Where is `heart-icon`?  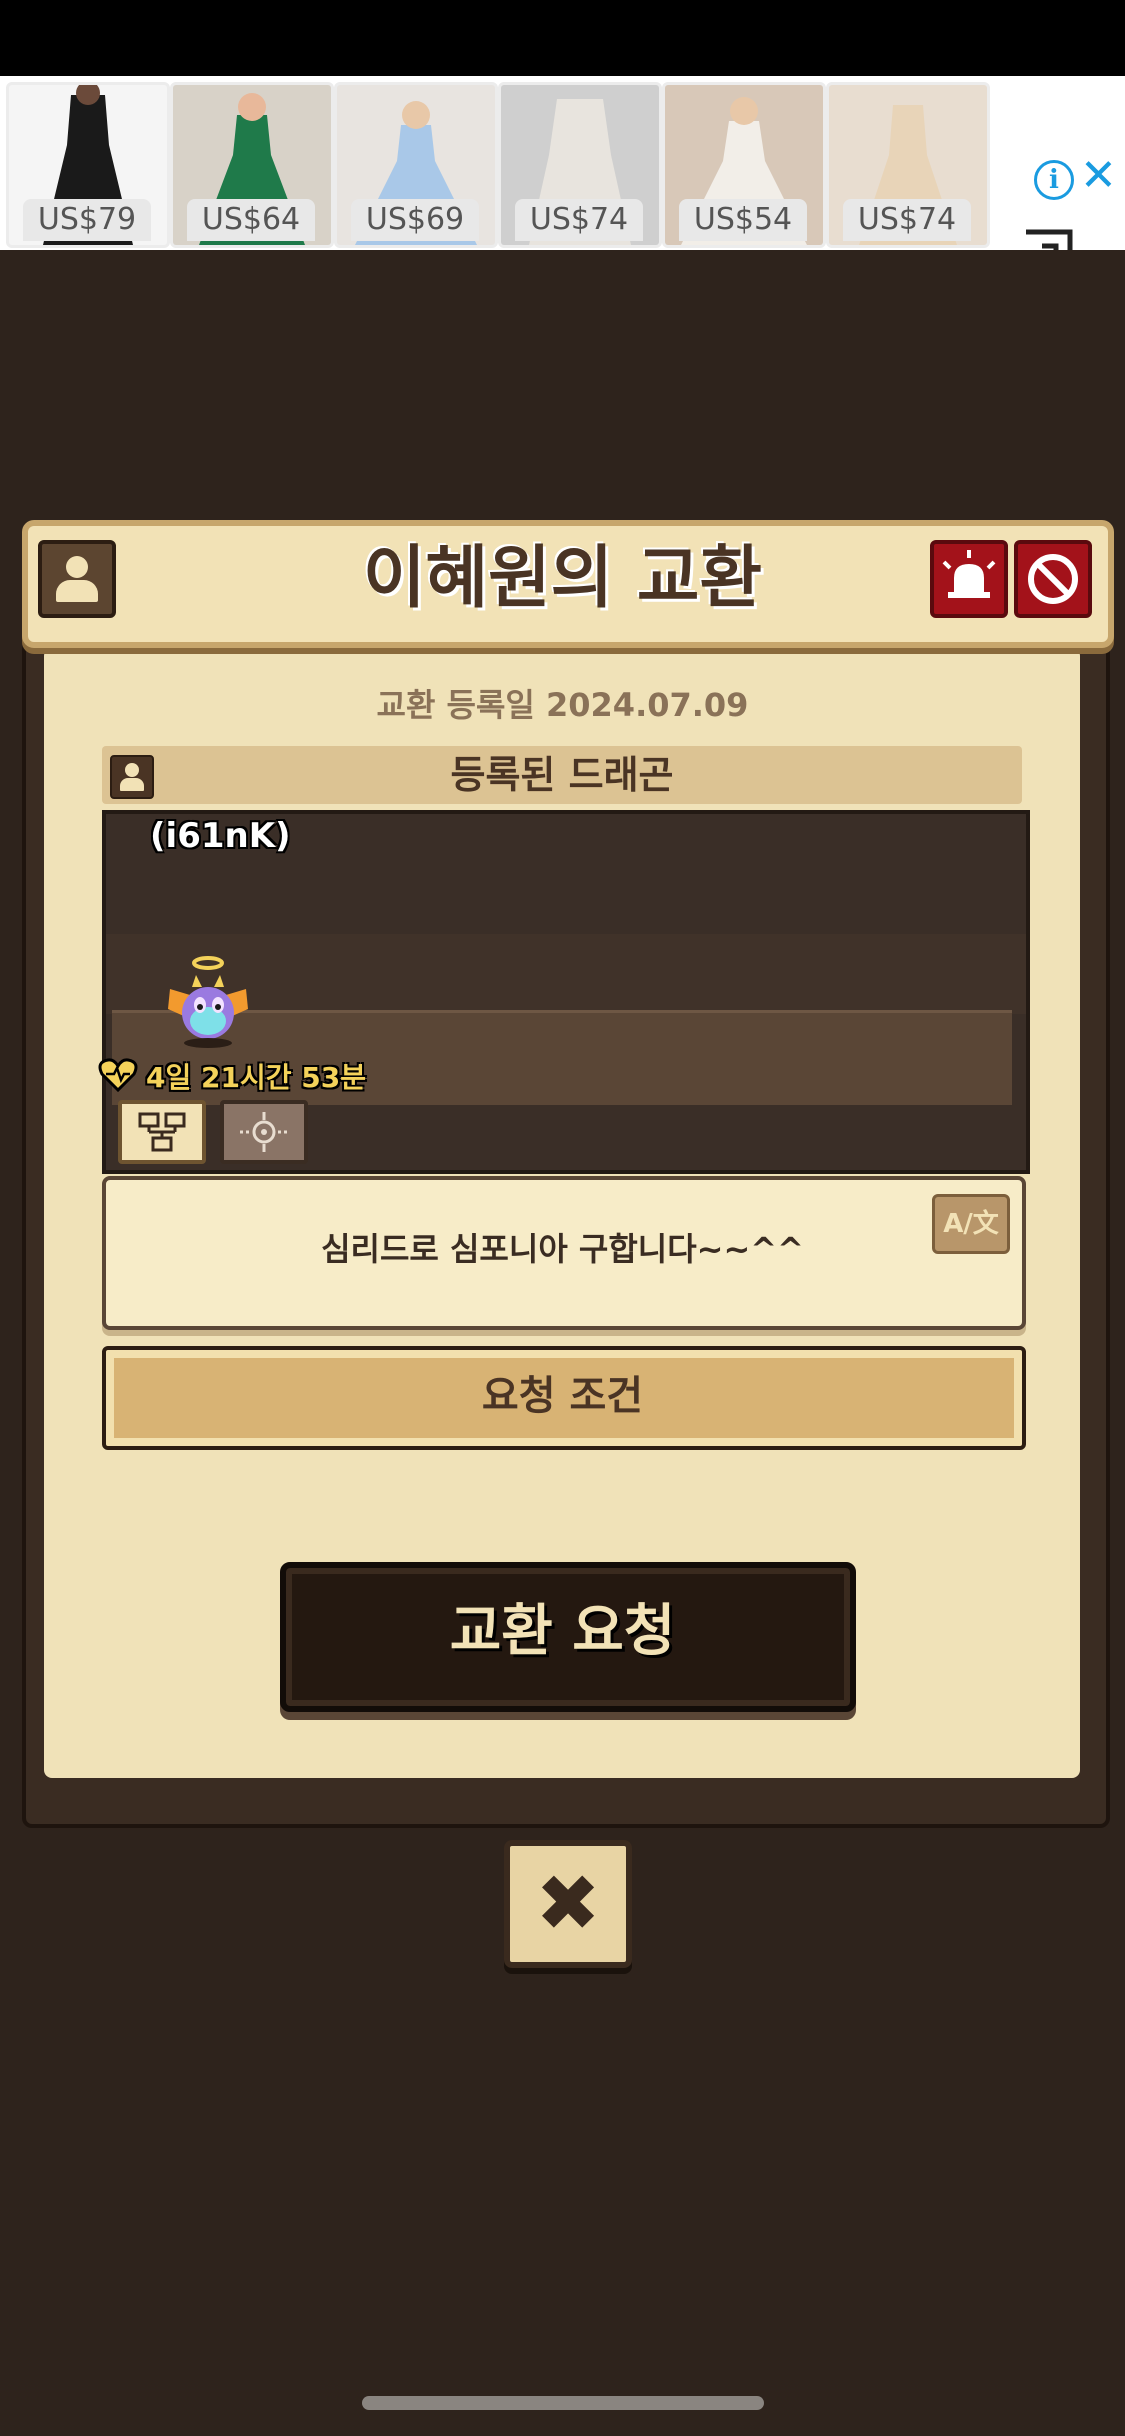
heart-icon is located at coordinates (118, 1075).